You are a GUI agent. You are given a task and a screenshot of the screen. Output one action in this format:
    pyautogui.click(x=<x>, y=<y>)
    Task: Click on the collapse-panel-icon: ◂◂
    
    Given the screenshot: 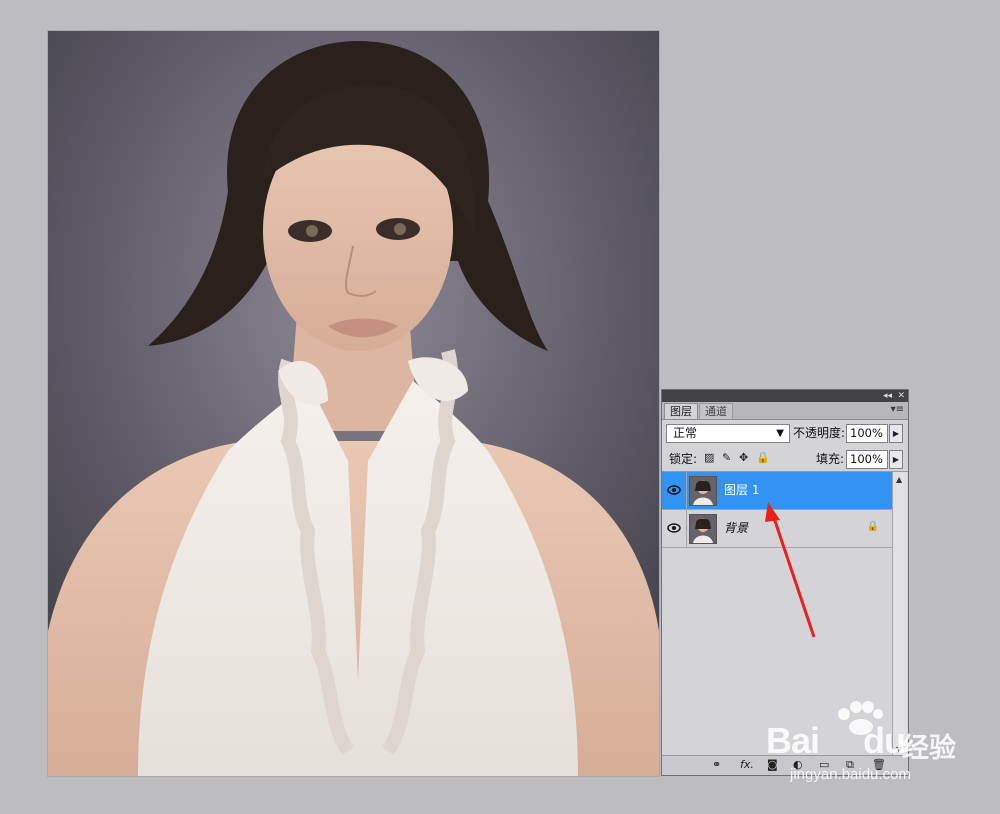 What is the action you would take?
    pyautogui.click(x=887, y=396)
    